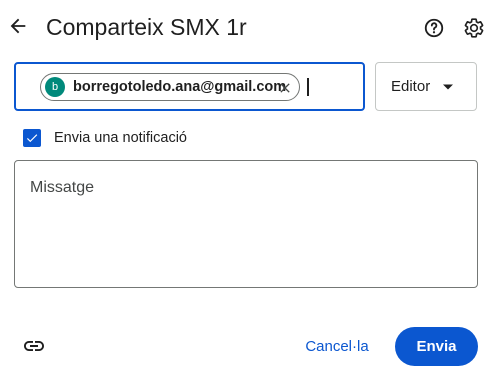 The height and width of the screenshot is (382, 496). I want to click on close-icon, so click(285, 88).